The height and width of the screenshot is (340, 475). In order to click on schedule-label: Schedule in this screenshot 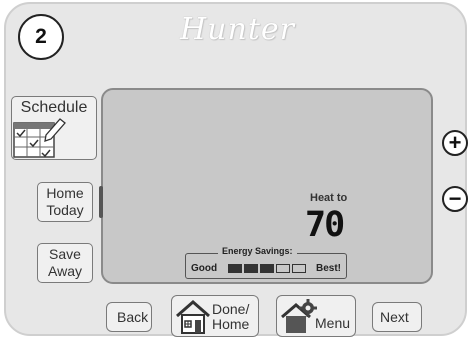, I will do `click(54, 107)`.